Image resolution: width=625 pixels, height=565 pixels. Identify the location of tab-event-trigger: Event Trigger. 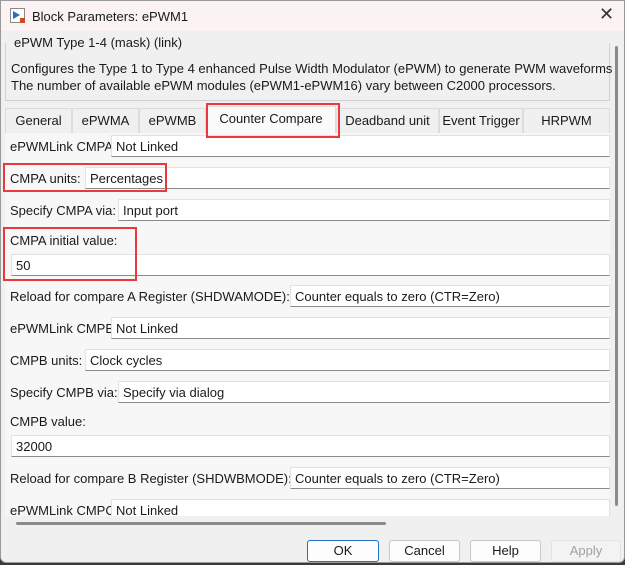
(481, 120).